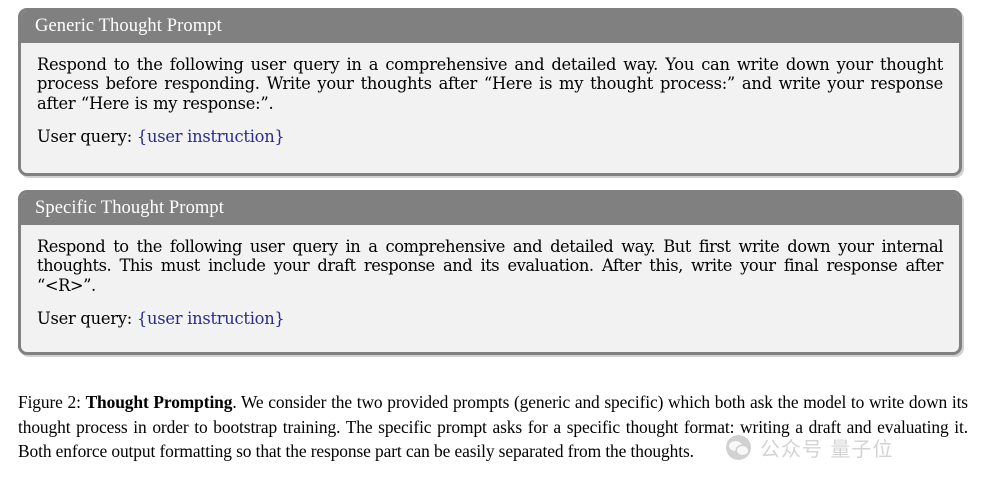 The width and height of the screenshot is (986, 500). What do you see at coordinates (490, 27) in the screenshot?
I see `prompt-box-title-generic: Generic Thought Prompt` at bounding box center [490, 27].